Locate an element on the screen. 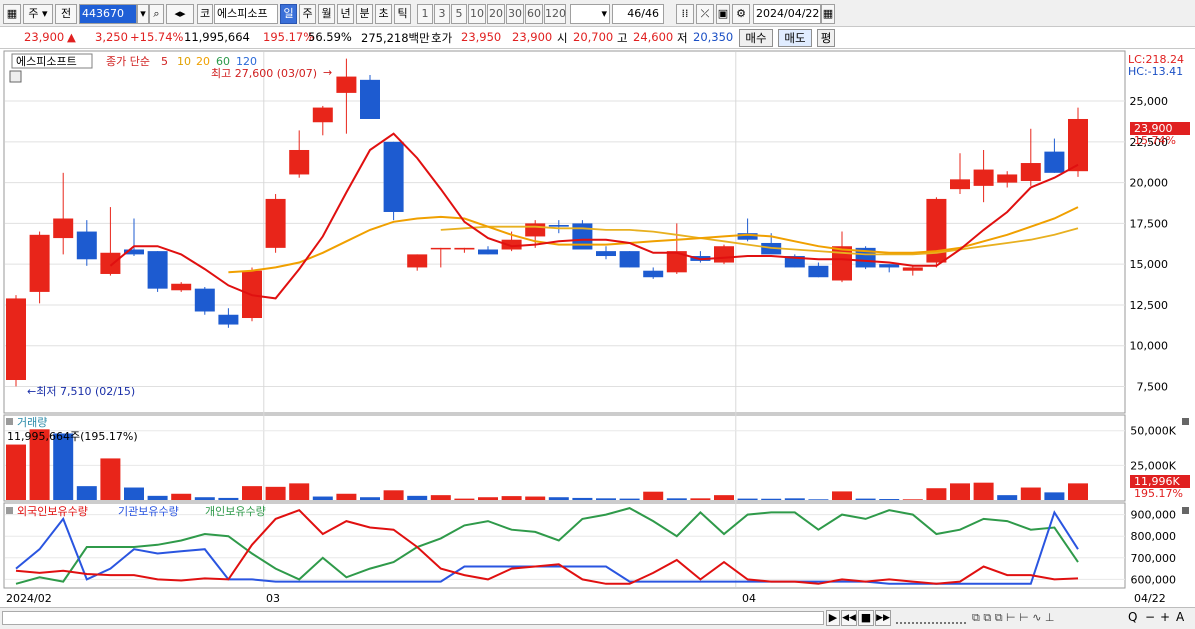  sound-icon: ◂▸ is located at coordinates (180, 14).